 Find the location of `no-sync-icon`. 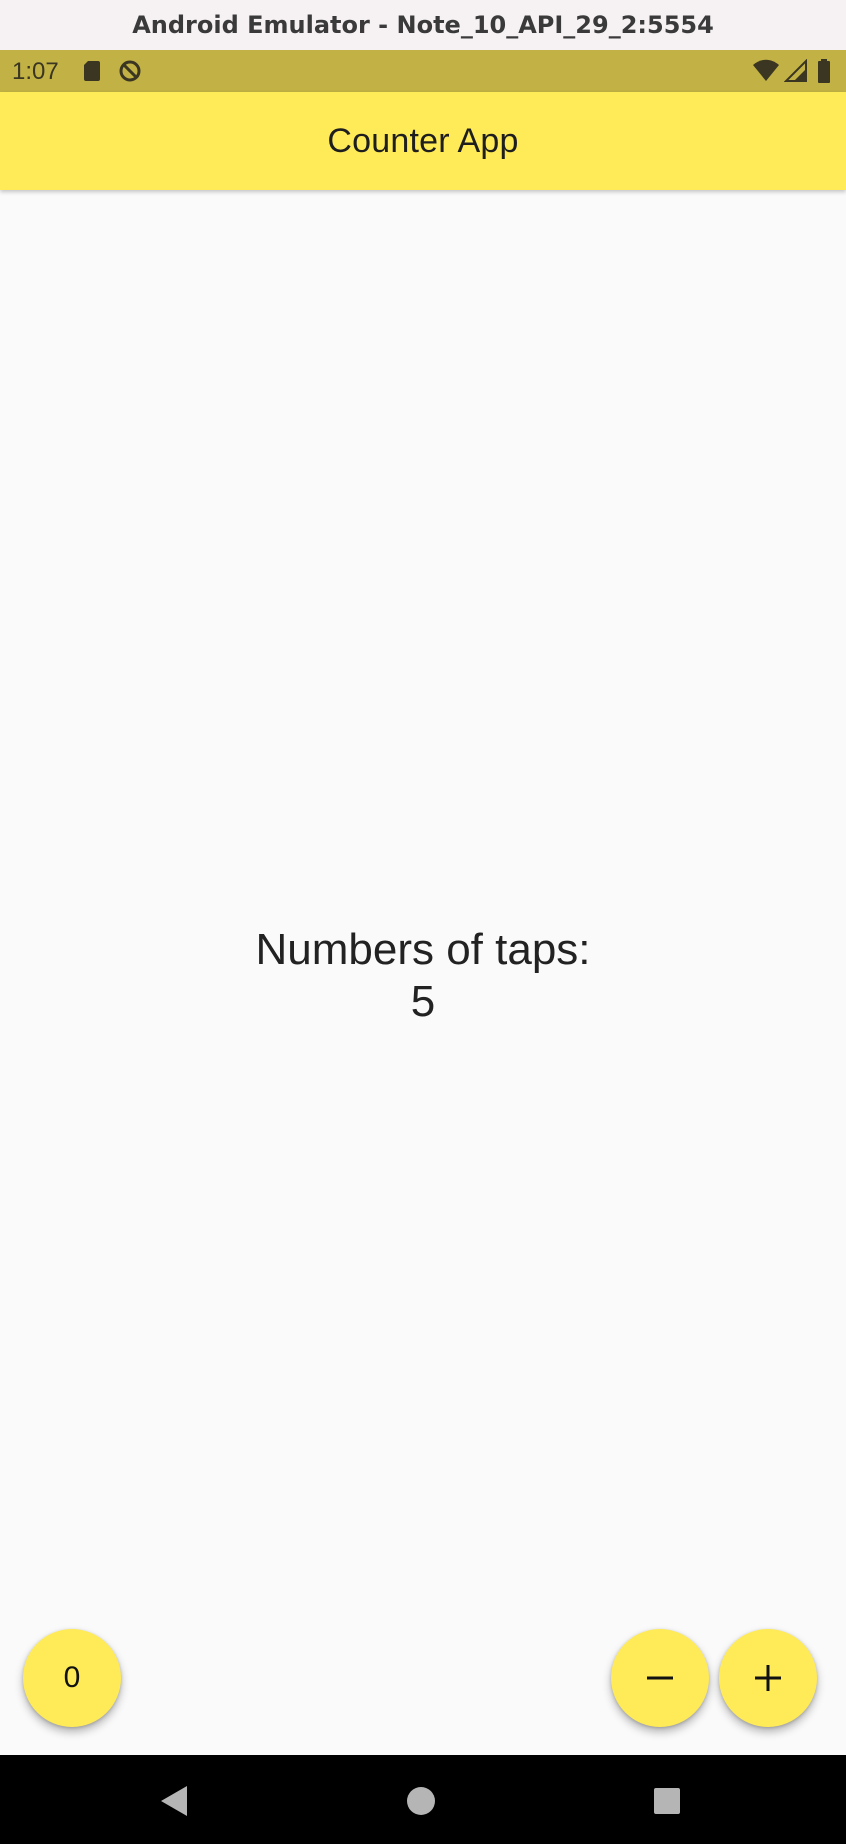

no-sync-icon is located at coordinates (130, 71).